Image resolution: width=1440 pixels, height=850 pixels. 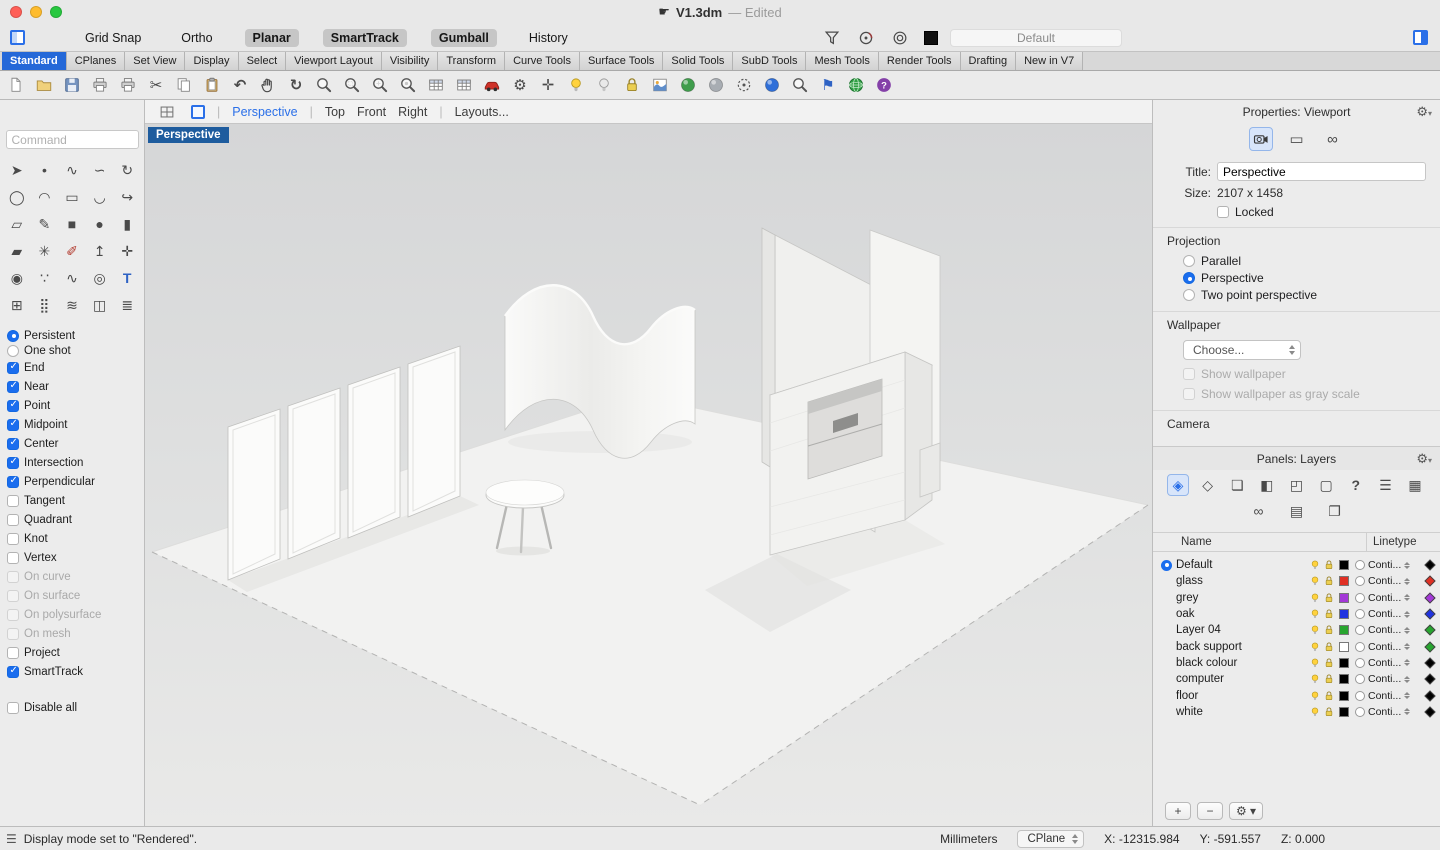 What do you see at coordinates (75, 633) in the screenshot?
I see `osnap-on-mesh: On mesh` at bounding box center [75, 633].